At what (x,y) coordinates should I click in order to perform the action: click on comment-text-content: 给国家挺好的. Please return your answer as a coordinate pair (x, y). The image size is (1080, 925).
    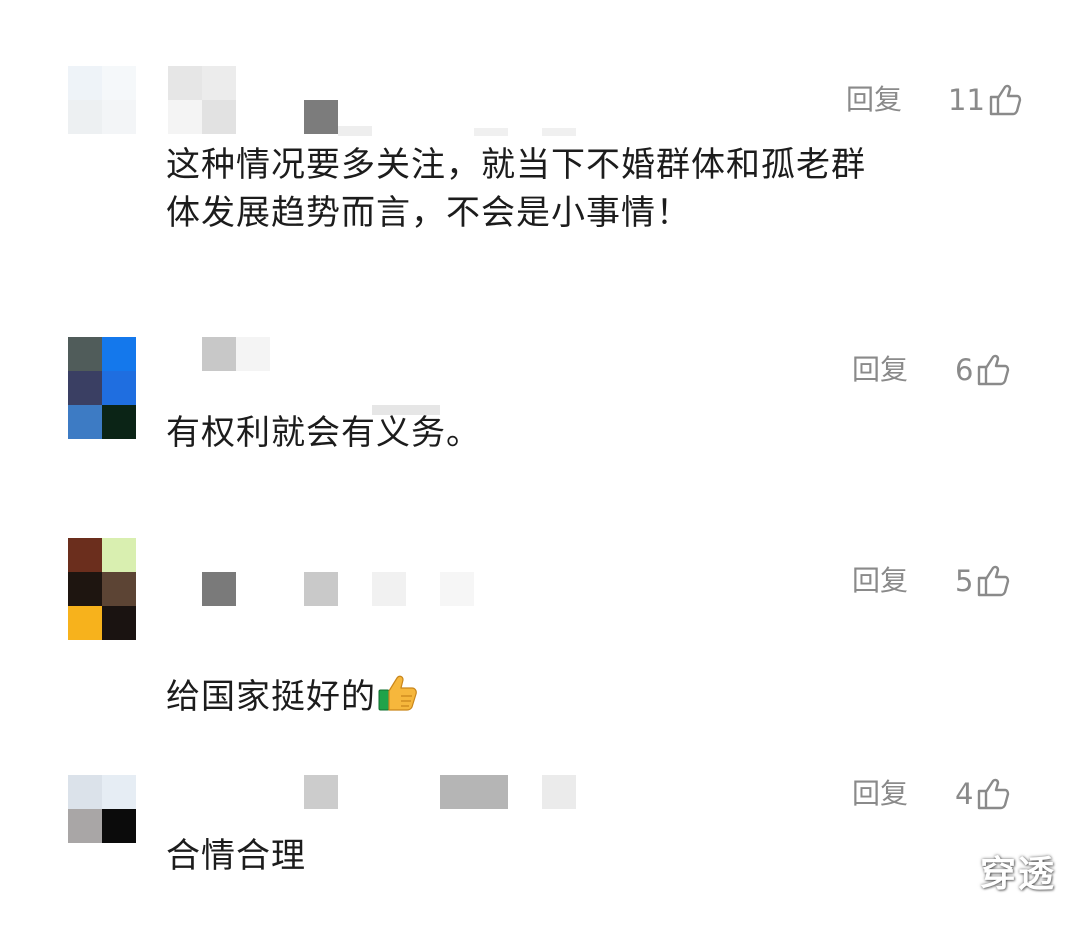
    Looking at the image, I should click on (271, 697).